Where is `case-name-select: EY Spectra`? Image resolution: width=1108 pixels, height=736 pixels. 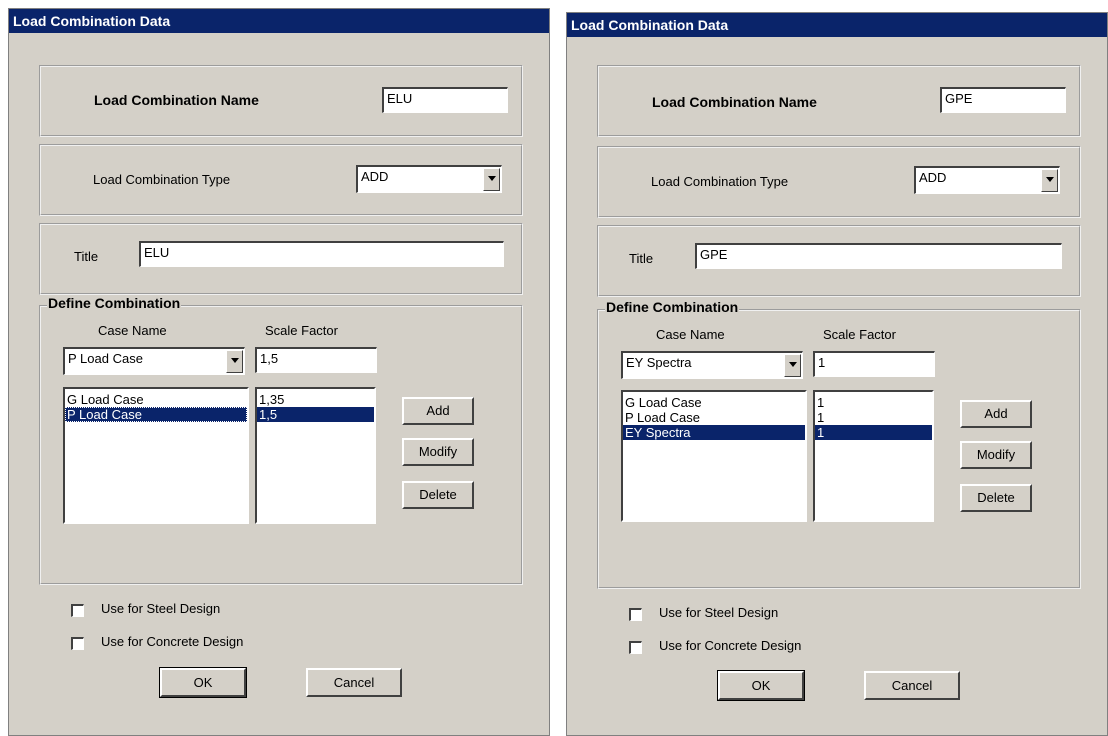
case-name-select: EY Spectra is located at coordinates (712, 365).